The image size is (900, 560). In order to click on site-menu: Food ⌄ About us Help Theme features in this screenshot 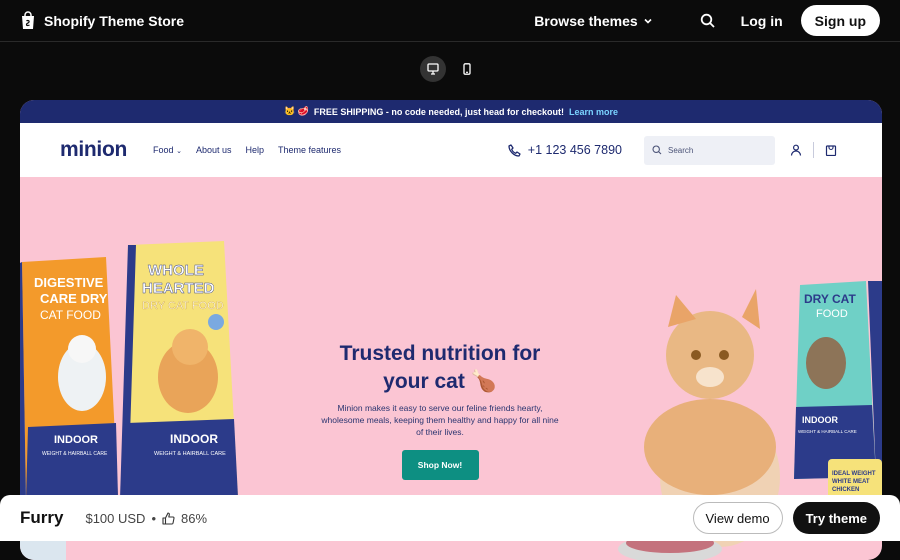, I will do `click(247, 150)`.